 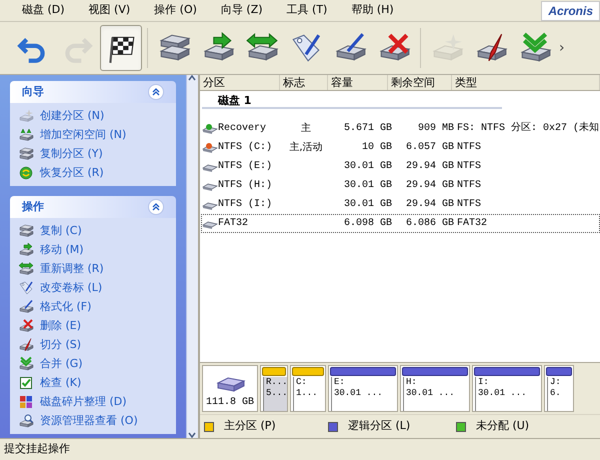 I want to click on task-link: 复制分区 (Y), so click(x=71, y=154).